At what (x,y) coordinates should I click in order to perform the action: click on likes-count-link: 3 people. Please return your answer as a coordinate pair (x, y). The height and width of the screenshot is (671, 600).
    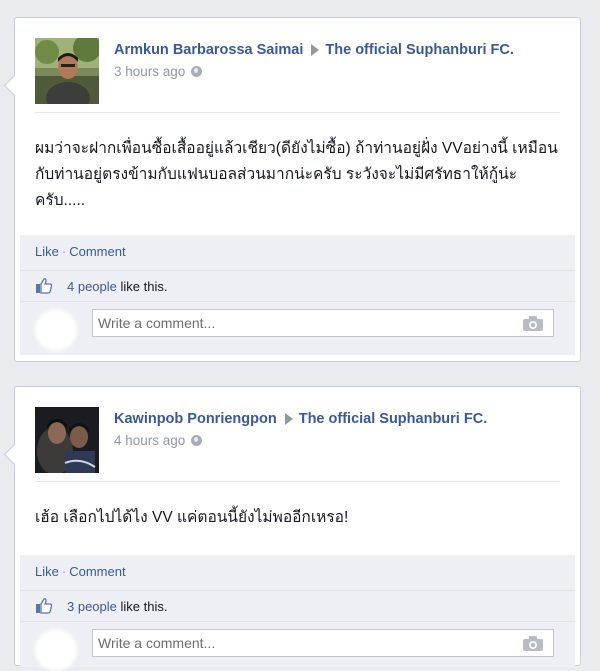
    Looking at the image, I should click on (92, 606).